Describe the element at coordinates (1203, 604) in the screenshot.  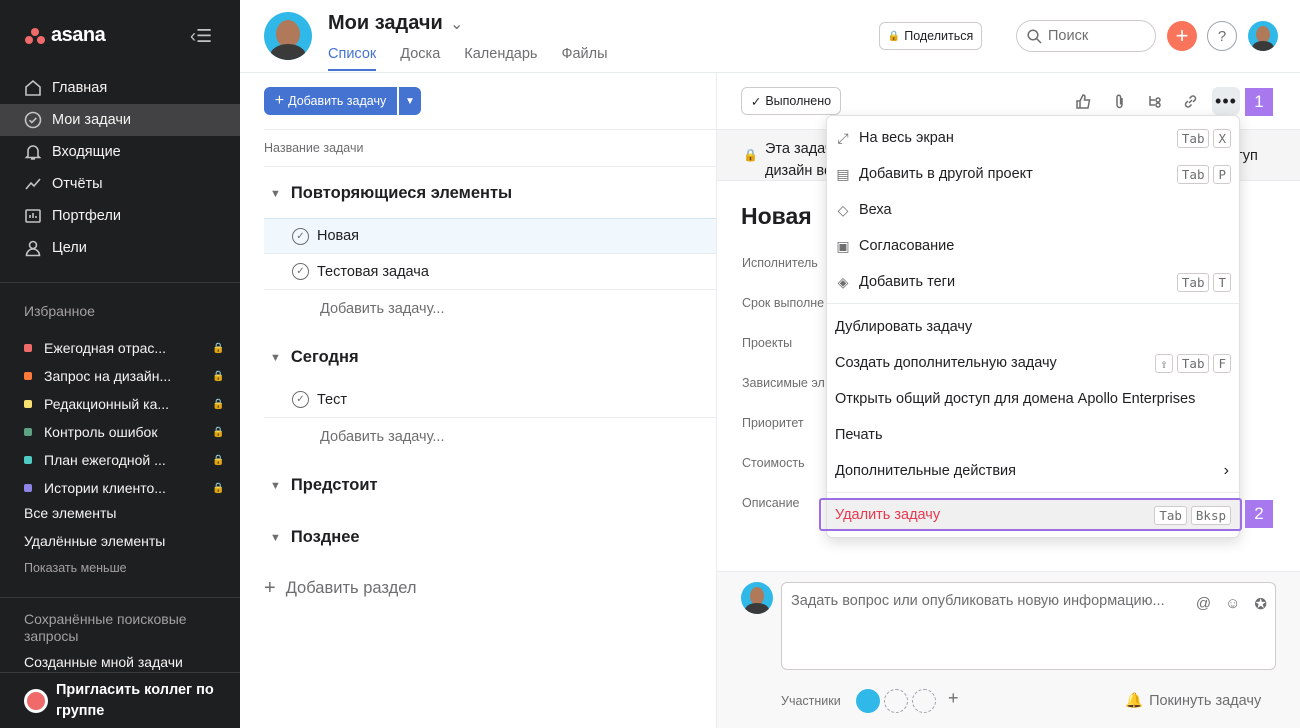
I see `mention-icon: @` at that location.